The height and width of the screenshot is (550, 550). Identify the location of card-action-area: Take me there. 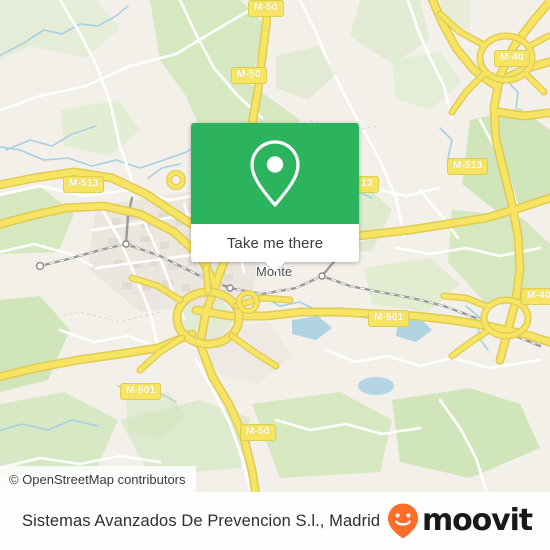
(275, 248).